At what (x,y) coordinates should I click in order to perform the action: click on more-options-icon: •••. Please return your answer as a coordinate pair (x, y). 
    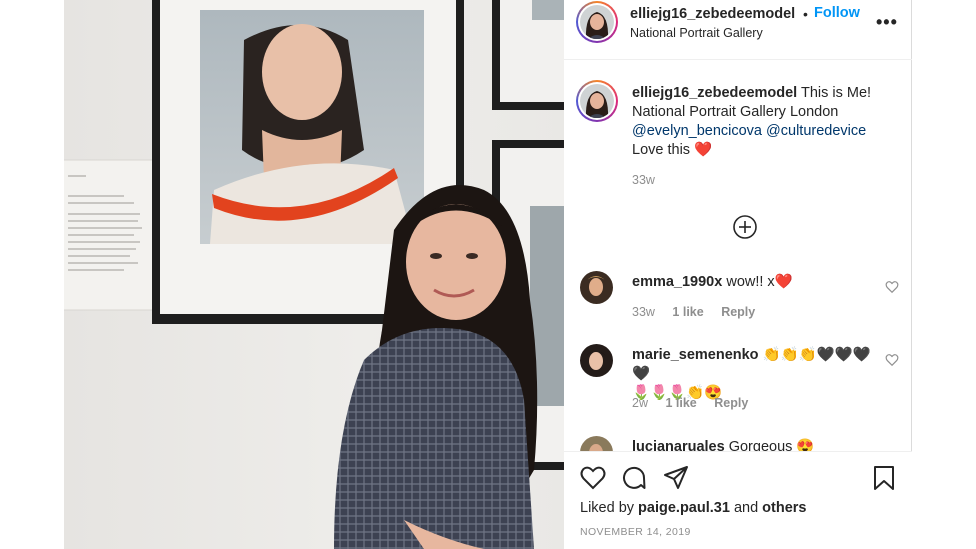
    Looking at the image, I should click on (887, 22).